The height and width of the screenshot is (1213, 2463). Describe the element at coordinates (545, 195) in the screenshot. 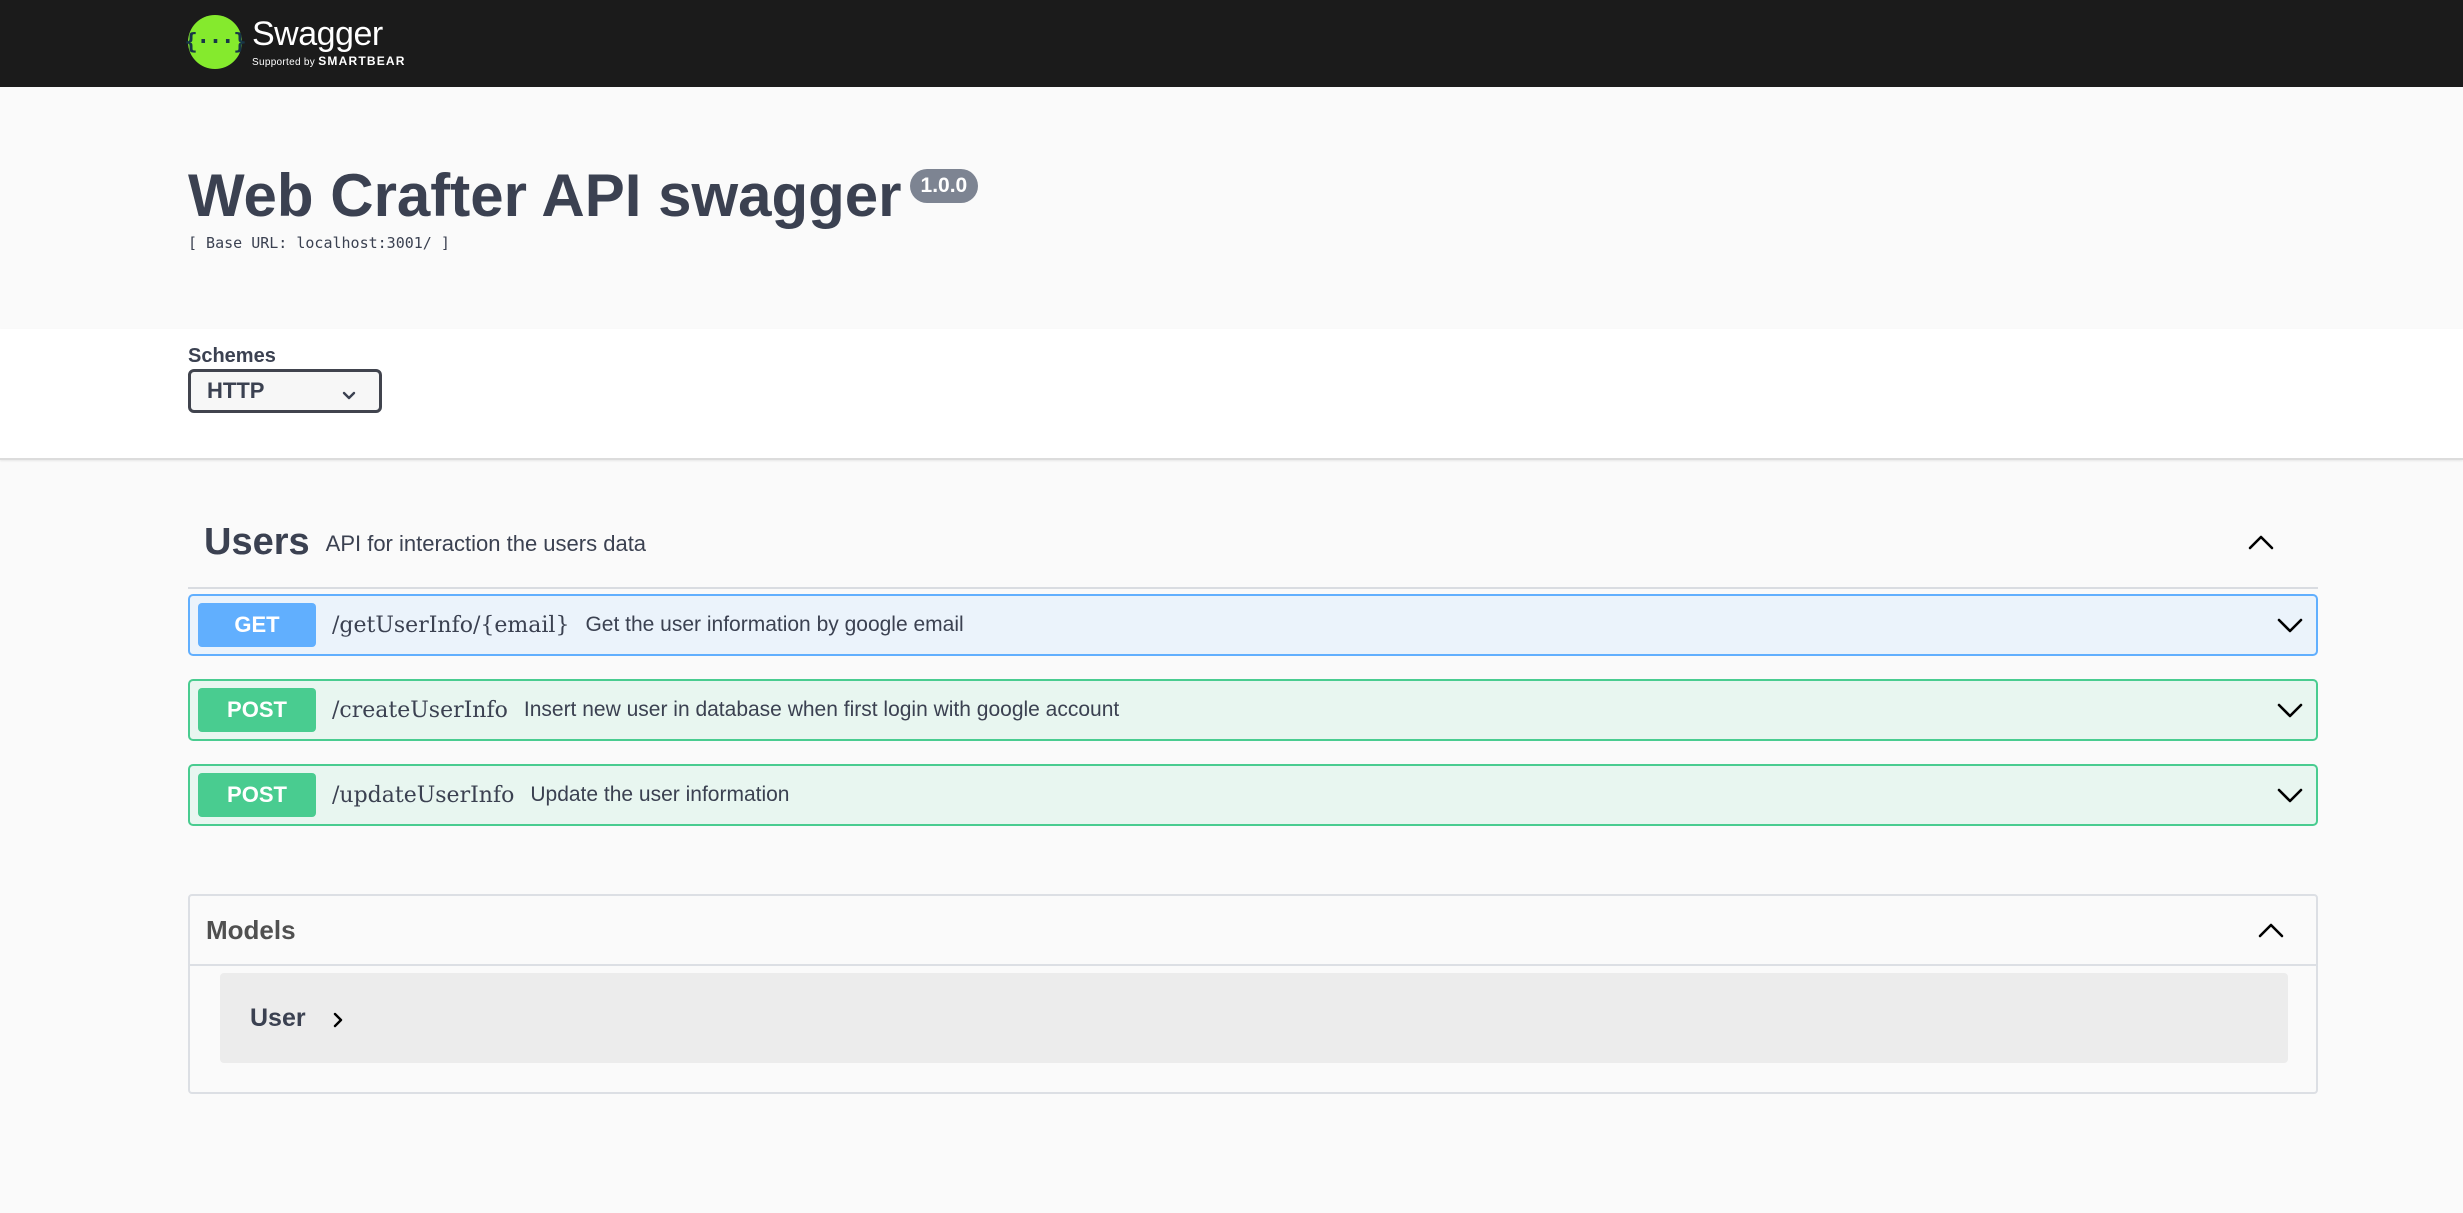

I see `page-title: Web Crafter API swagger` at that location.